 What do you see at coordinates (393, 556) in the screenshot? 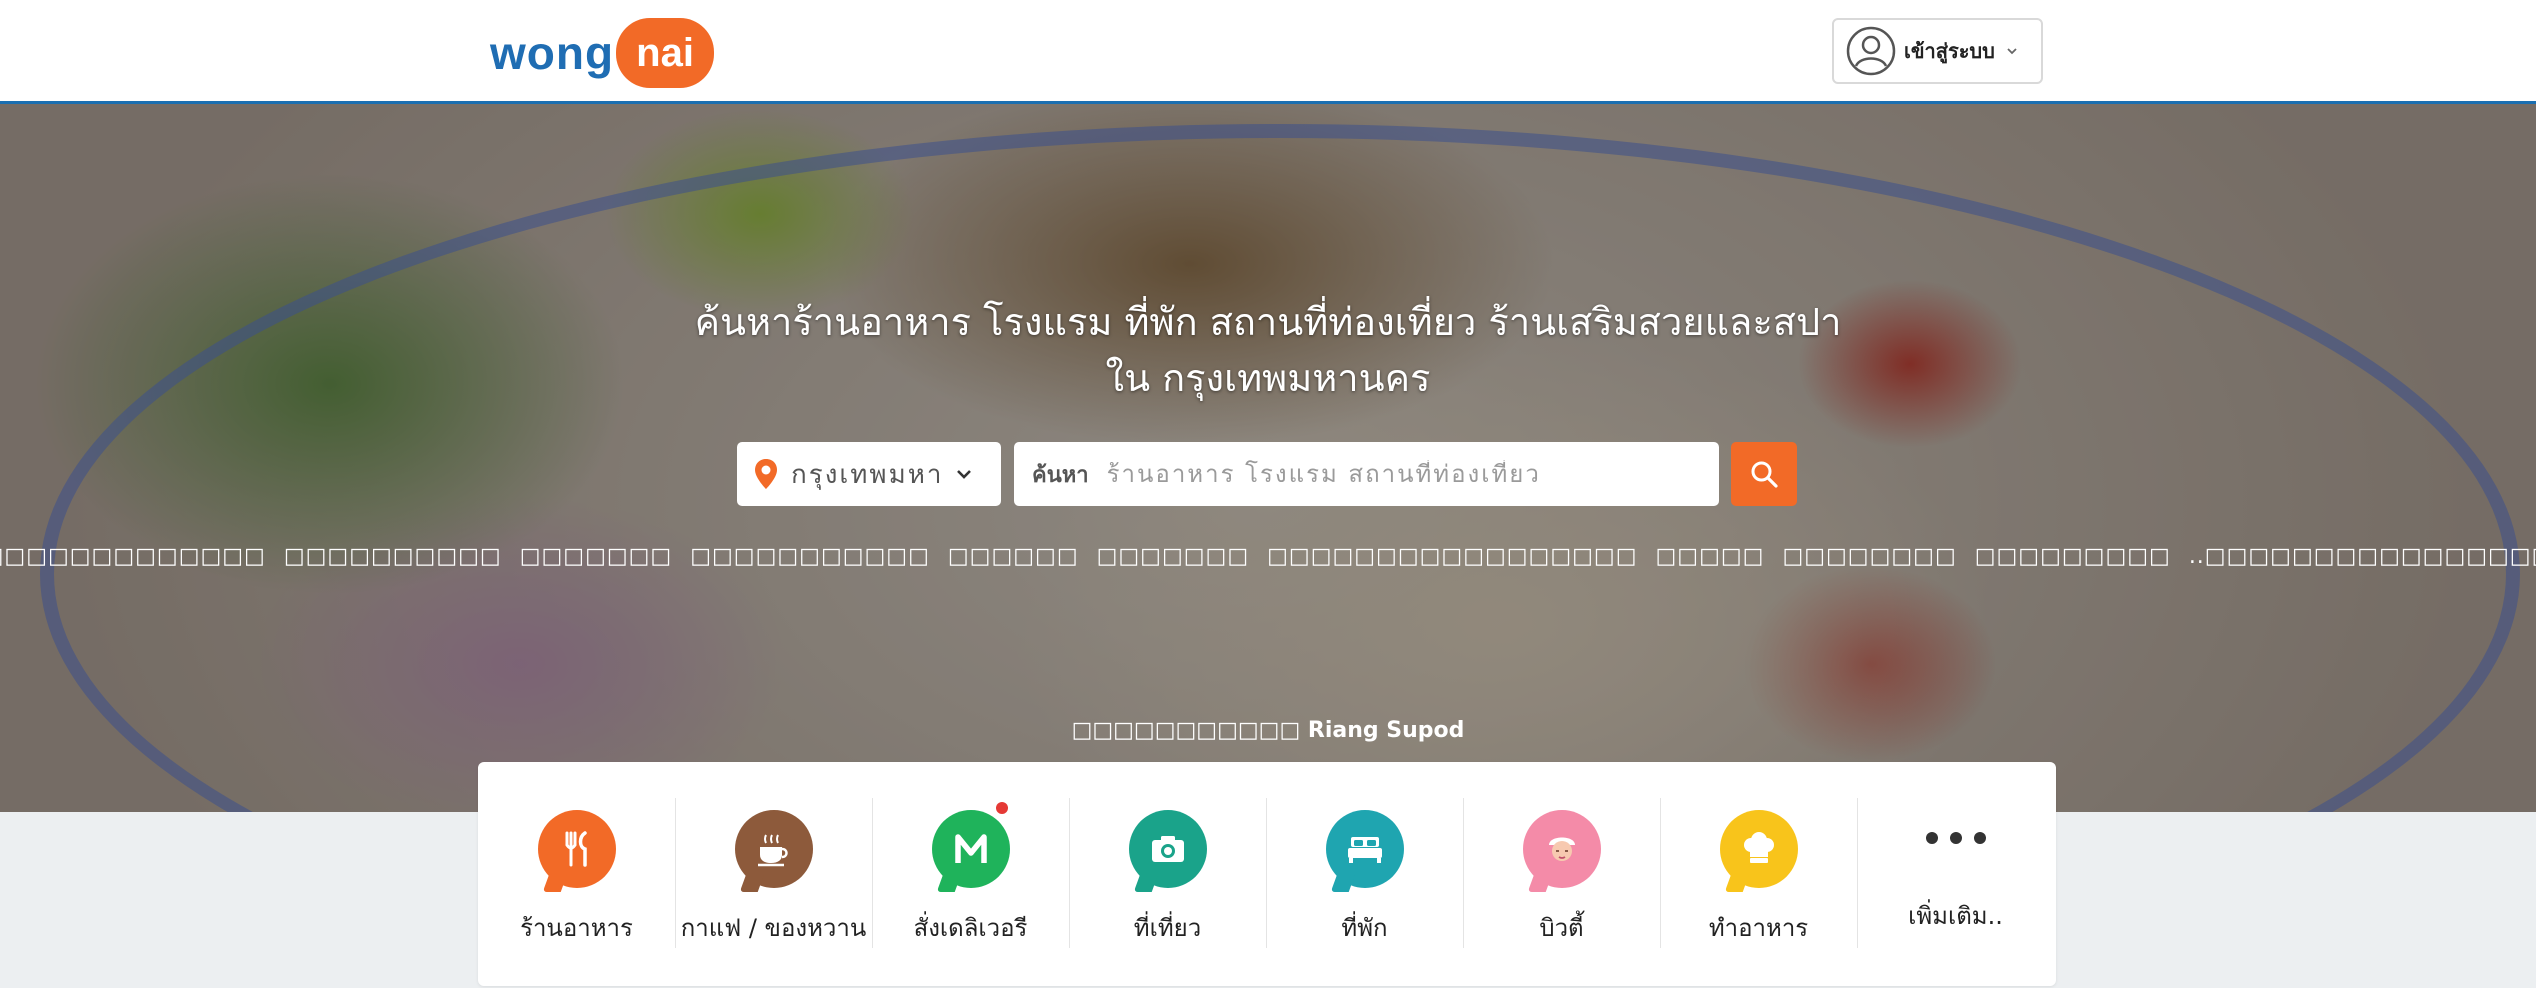
I see `popular-search-link: □□□□□□□□□□` at bounding box center [393, 556].